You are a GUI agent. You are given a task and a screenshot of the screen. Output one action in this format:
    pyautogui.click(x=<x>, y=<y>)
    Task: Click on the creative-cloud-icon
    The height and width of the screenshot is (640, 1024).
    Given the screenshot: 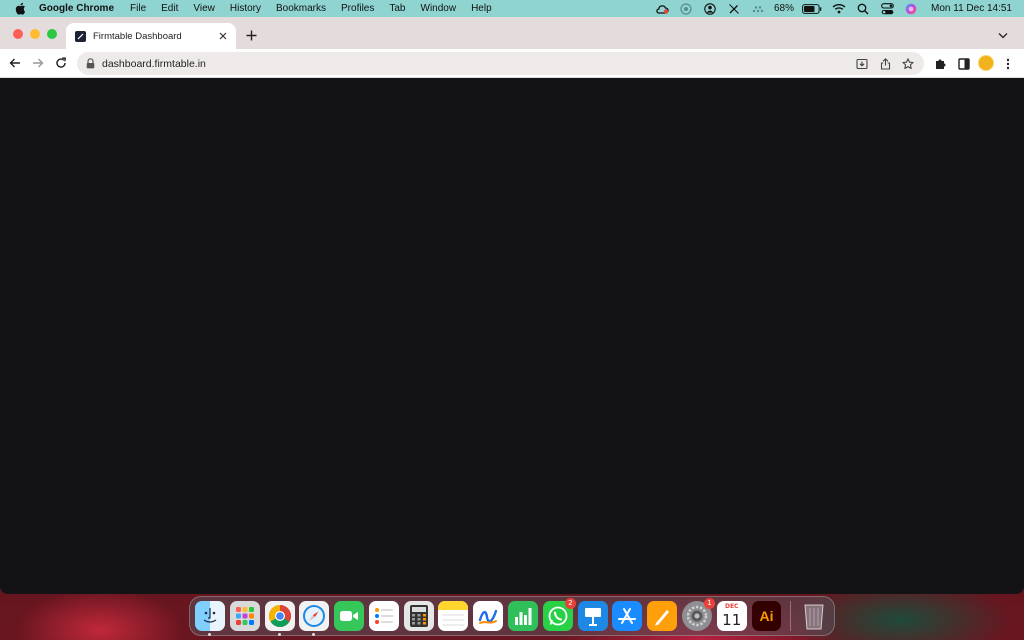 What is the action you would take?
    pyautogui.click(x=662, y=9)
    